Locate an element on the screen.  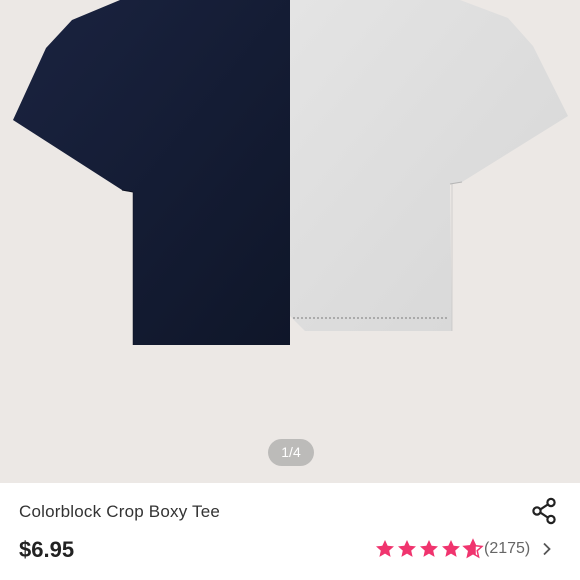
chevron-right-icon is located at coordinates (547, 549).